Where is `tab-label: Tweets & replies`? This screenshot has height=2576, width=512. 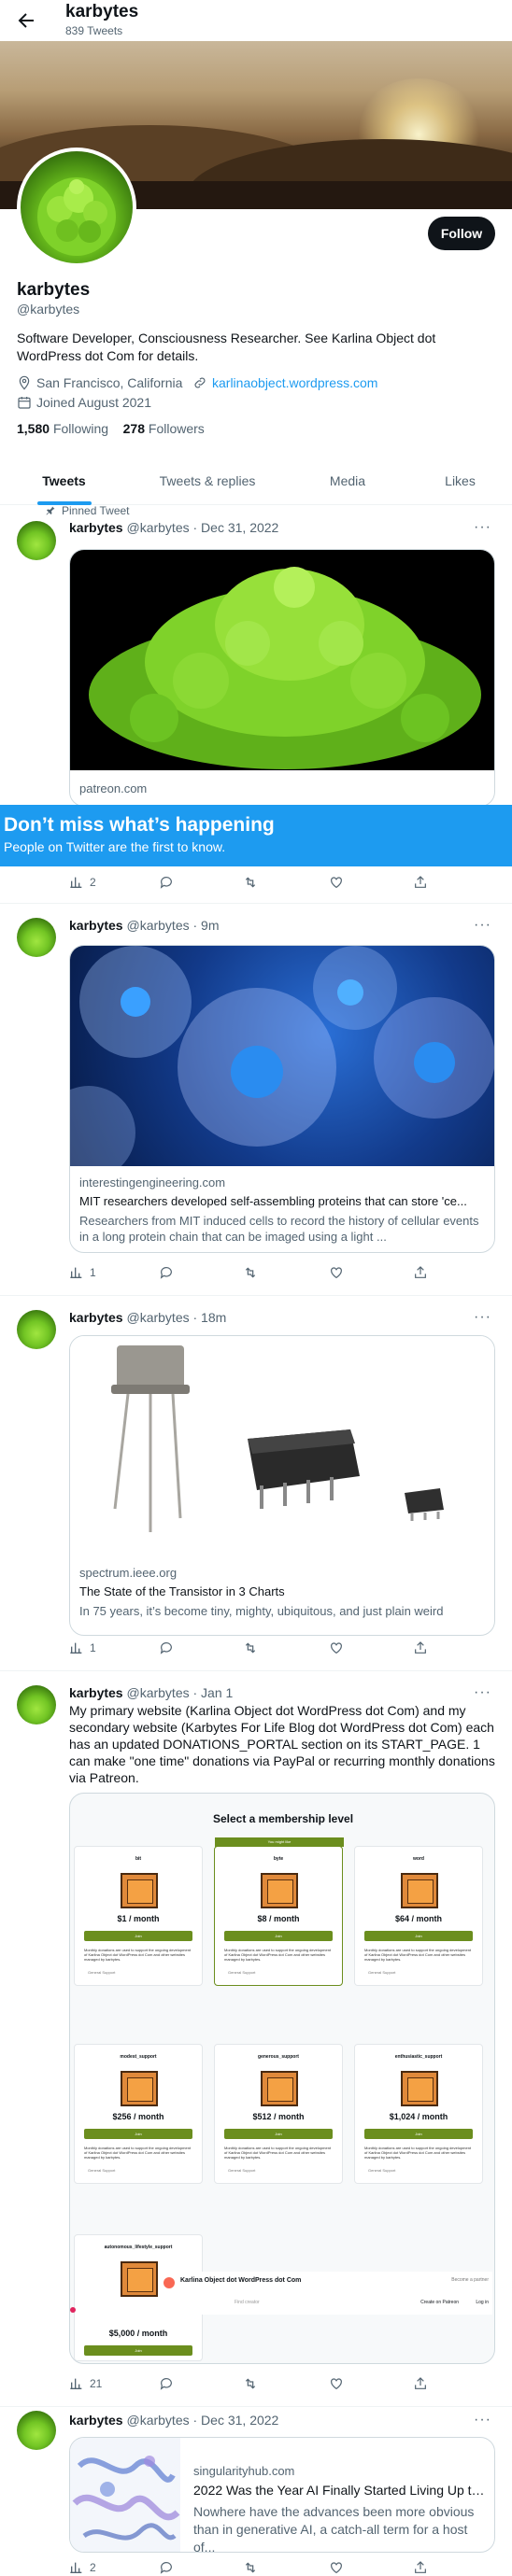 tab-label: Tweets & replies is located at coordinates (207, 480).